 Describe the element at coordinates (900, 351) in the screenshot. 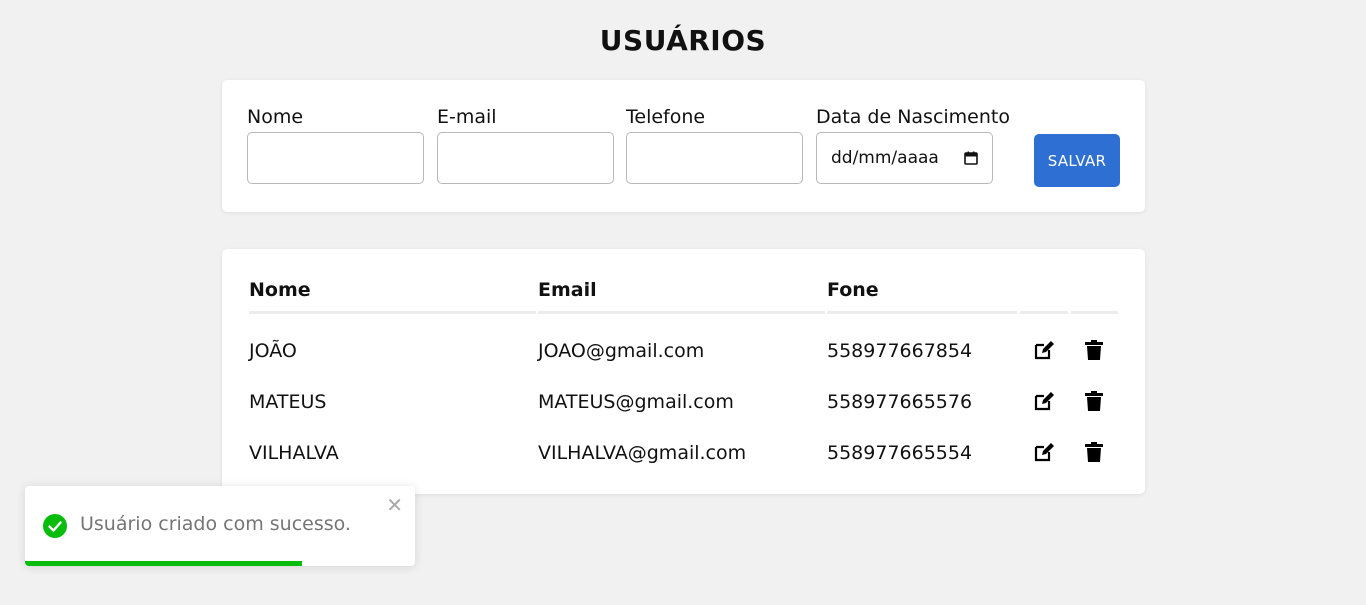

I see `cell-fone: 558977667854` at that location.